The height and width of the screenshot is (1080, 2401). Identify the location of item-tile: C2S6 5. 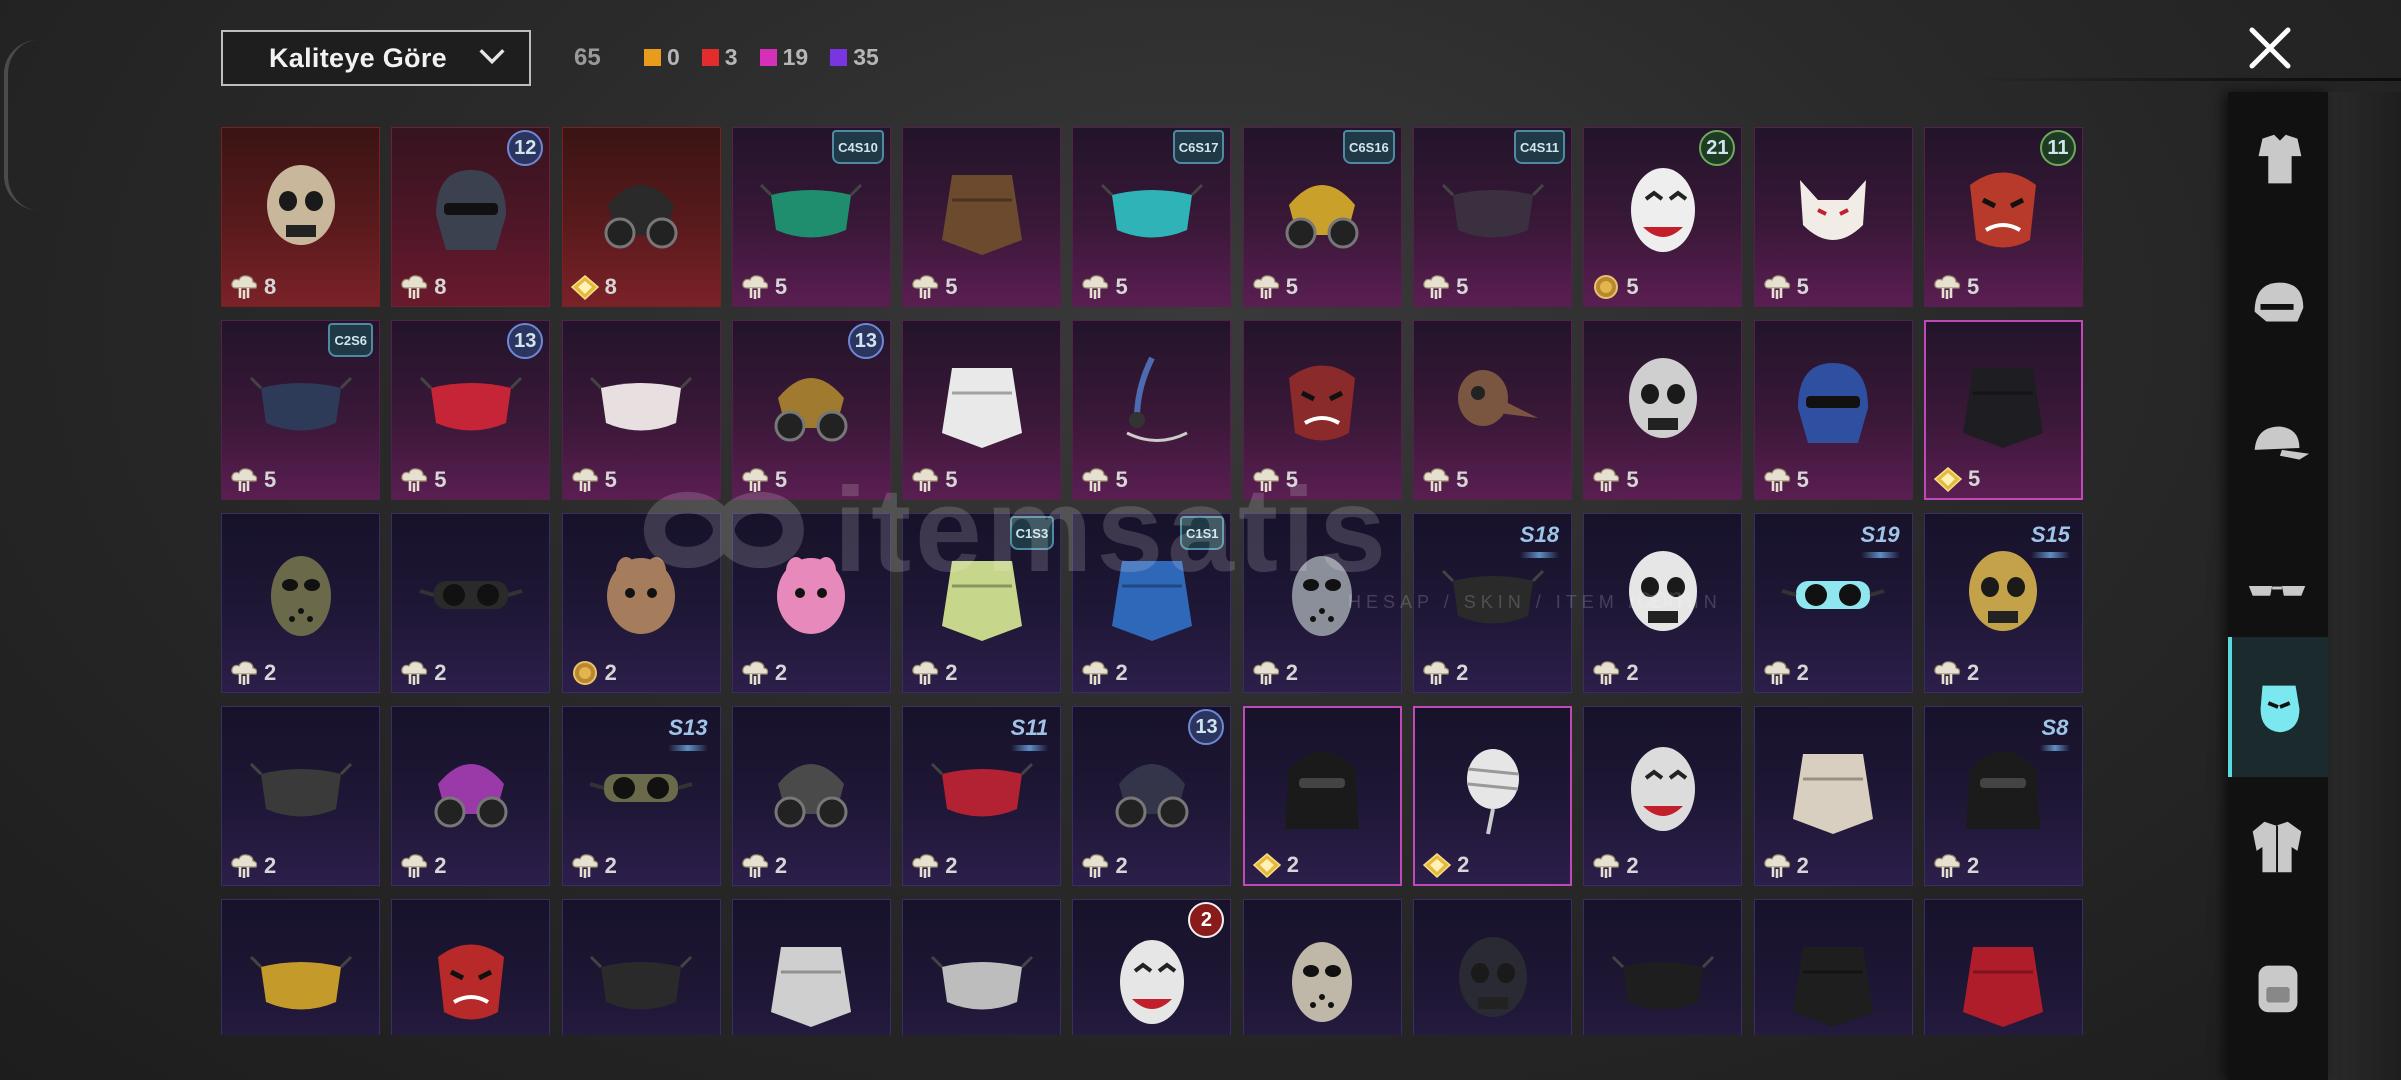
(300, 410).